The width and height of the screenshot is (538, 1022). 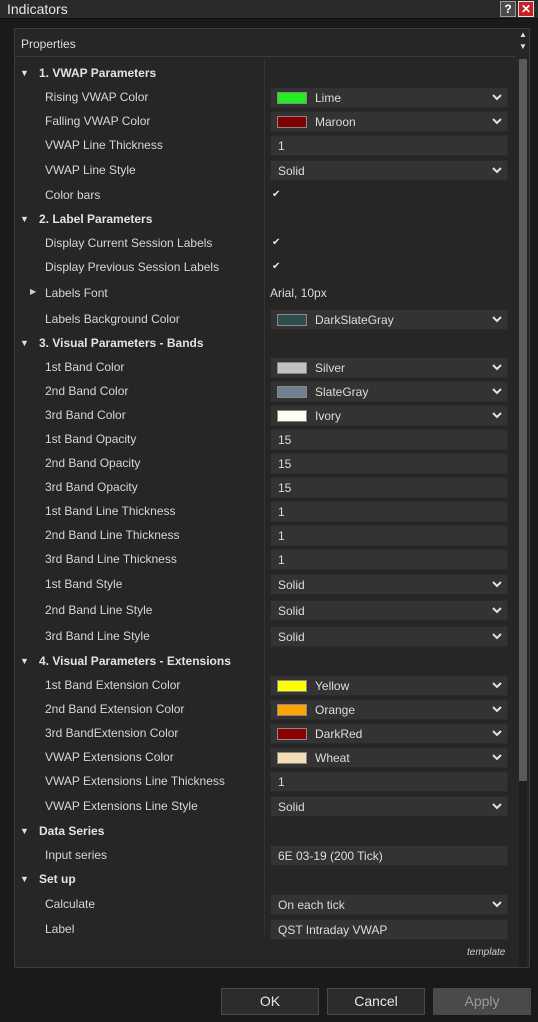 I want to click on display-current-labels-checkbox: ✔, so click(x=277, y=243).